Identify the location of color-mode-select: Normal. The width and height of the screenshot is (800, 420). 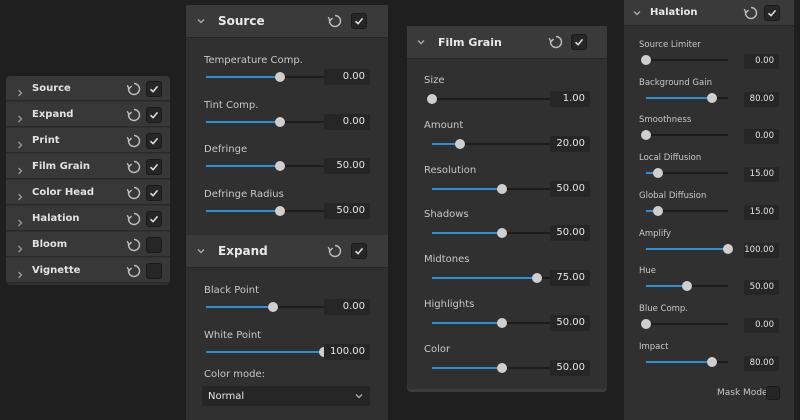
(286, 396).